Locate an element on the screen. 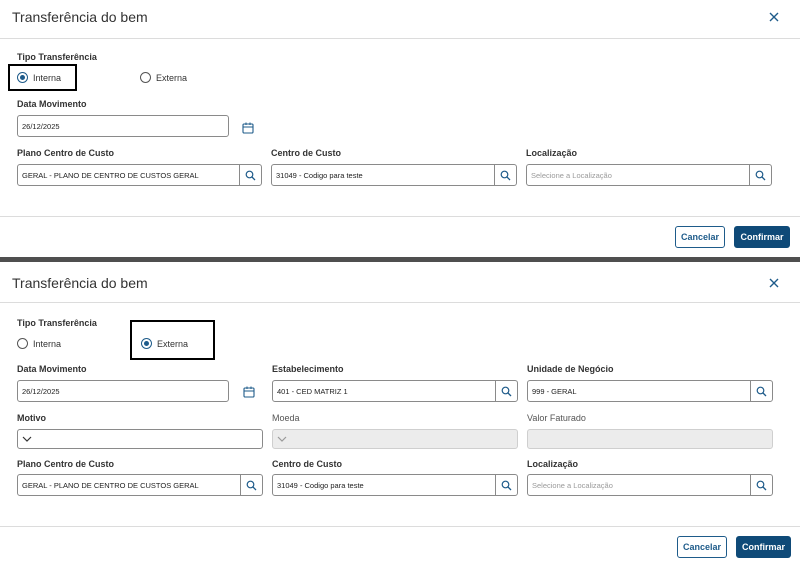 This screenshot has height=564, width=800. motivo-select is located at coordinates (140, 439).